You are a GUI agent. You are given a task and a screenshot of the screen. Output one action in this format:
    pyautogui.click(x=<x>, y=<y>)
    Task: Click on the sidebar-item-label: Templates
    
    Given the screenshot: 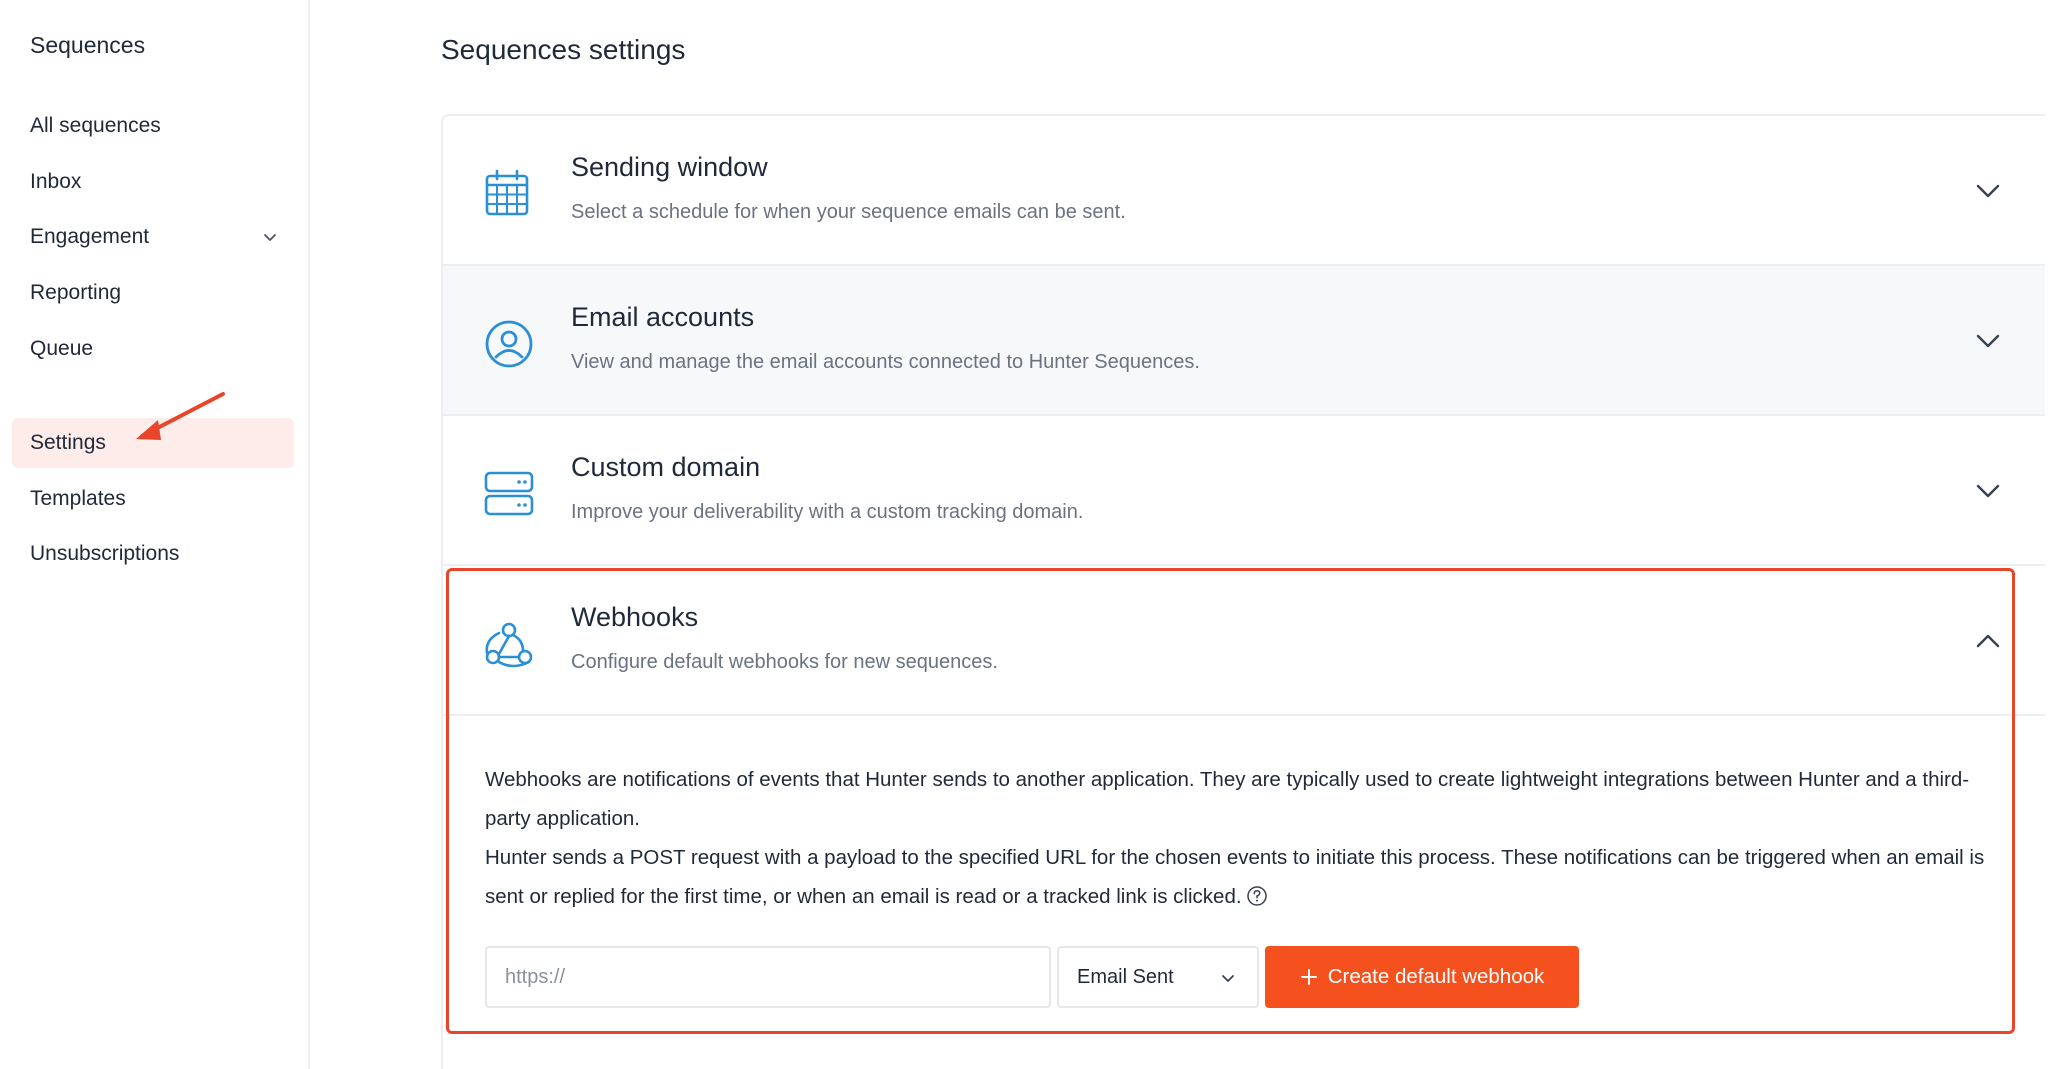 What is the action you would take?
    pyautogui.click(x=78, y=498)
    